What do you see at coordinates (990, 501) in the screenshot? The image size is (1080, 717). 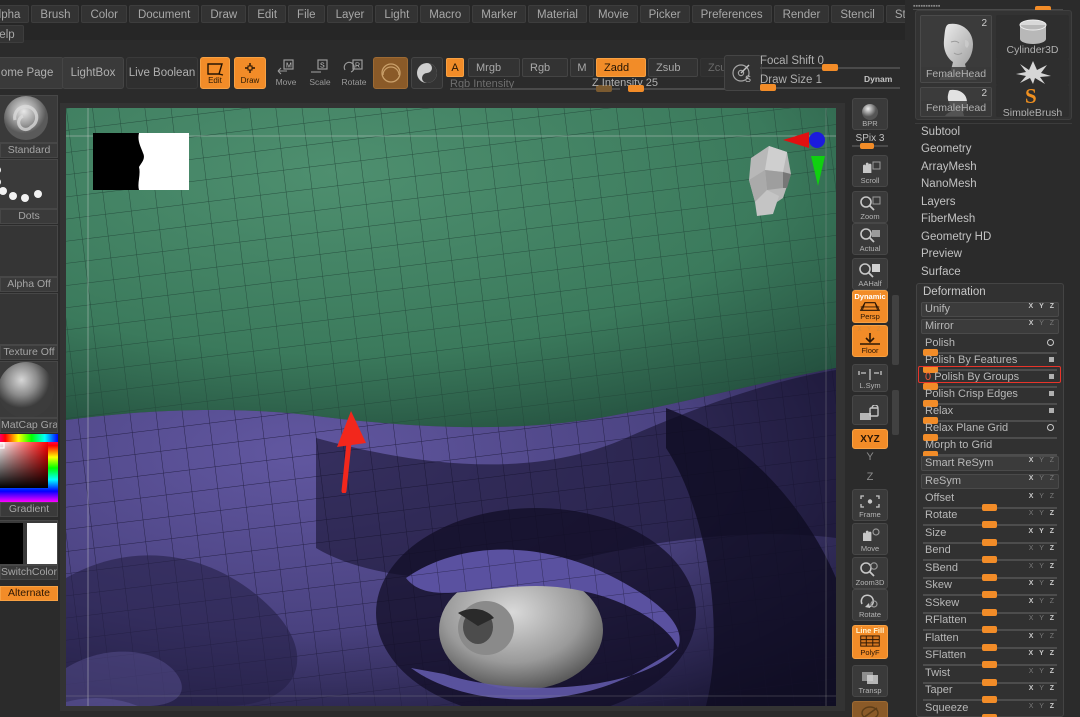 I see `deformation-offset: Offset X Y Z` at bounding box center [990, 501].